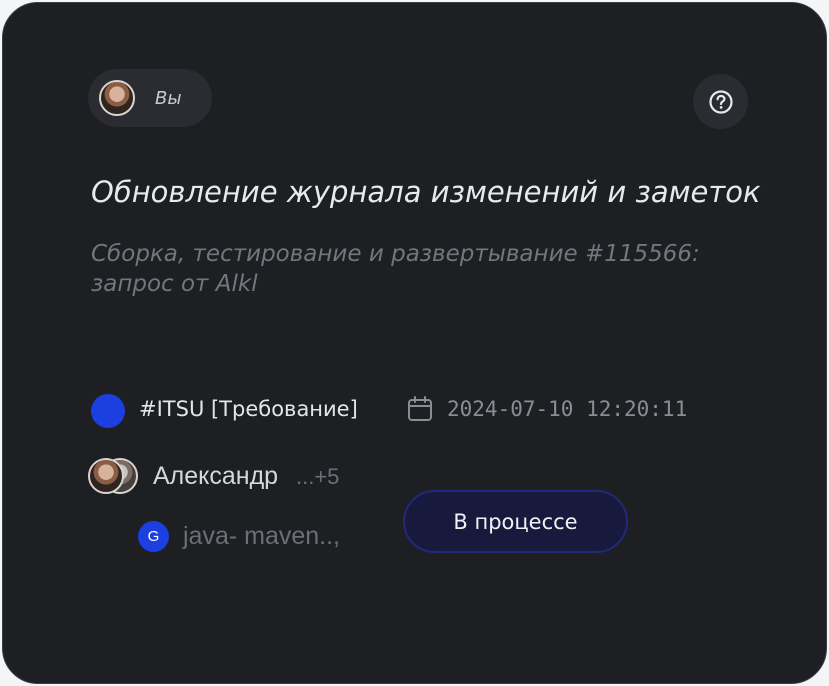 The height and width of the screenshot is (686, 829). I want to click on user-avatar, so click(117, 98).